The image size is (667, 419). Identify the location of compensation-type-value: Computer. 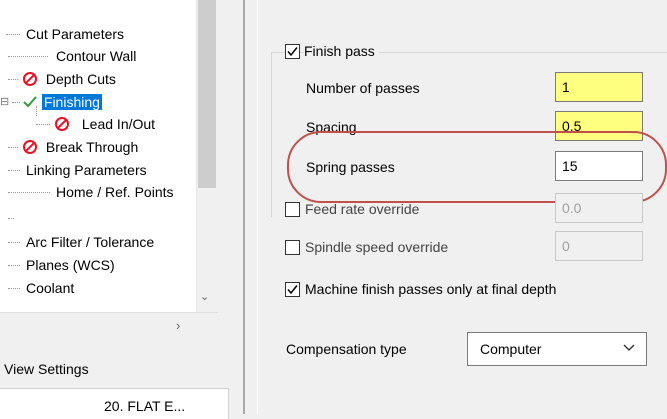
(511, 349).